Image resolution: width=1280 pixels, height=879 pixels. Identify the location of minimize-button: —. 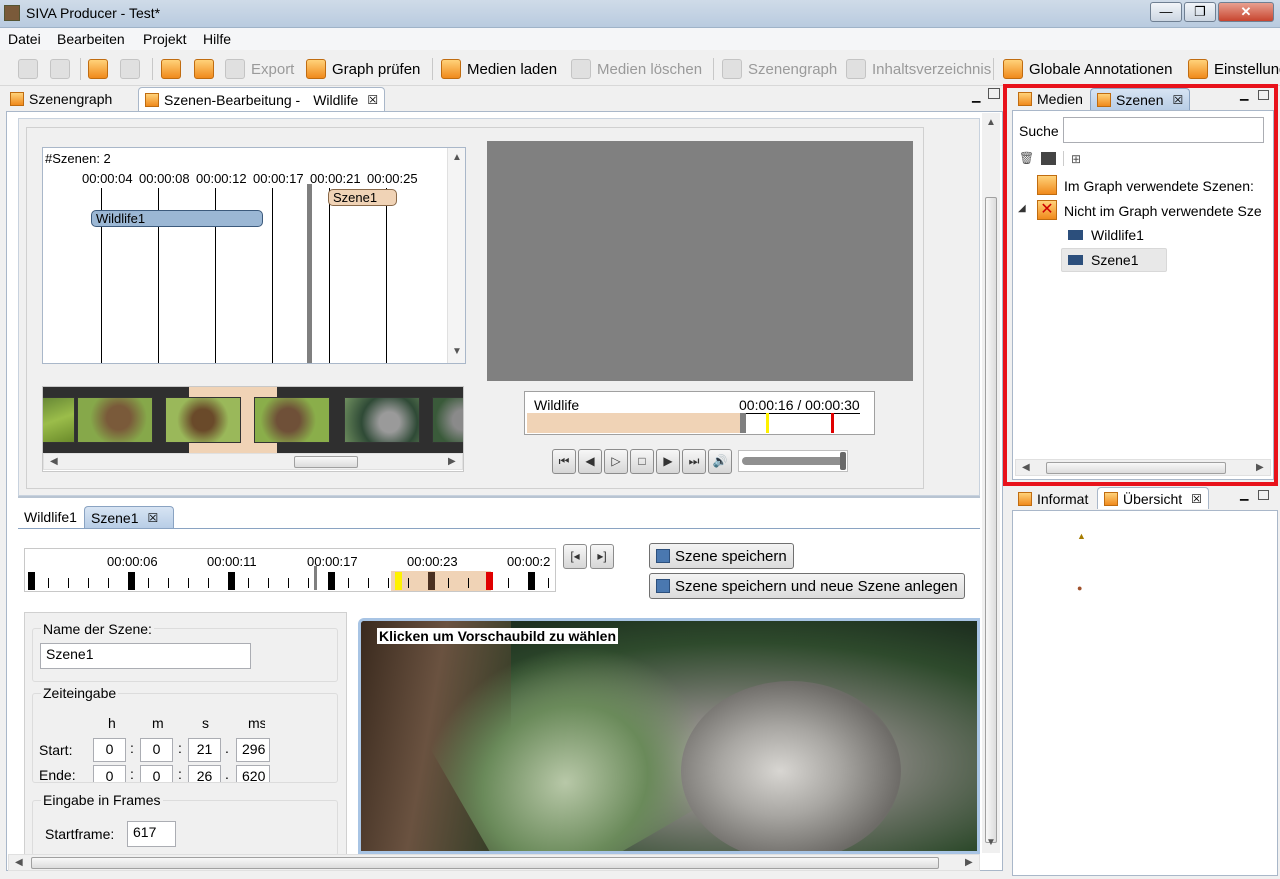
(1166, 12).